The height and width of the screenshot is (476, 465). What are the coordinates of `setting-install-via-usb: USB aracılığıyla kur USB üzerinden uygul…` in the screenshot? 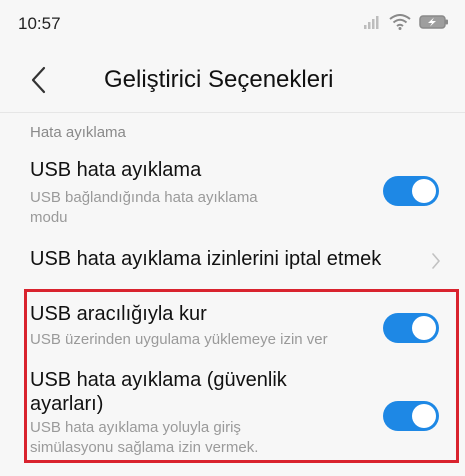 It's located at (232, 327).